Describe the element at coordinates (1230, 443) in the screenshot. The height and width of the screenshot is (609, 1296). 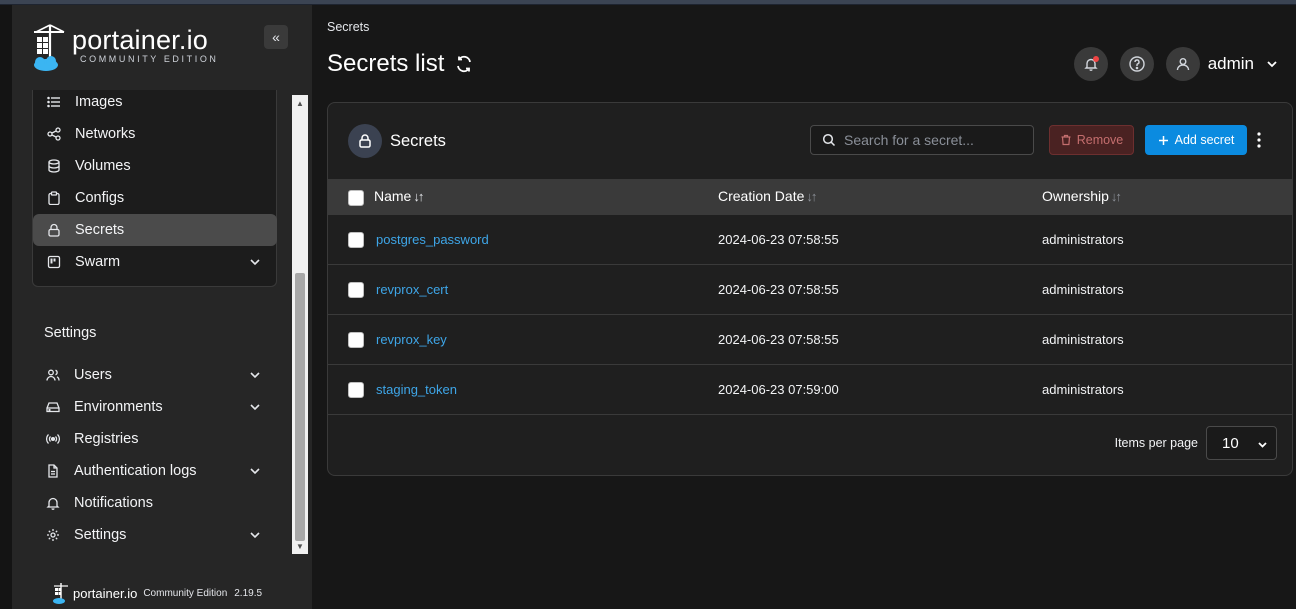
I see `items-per-page-value: 10` at that location.